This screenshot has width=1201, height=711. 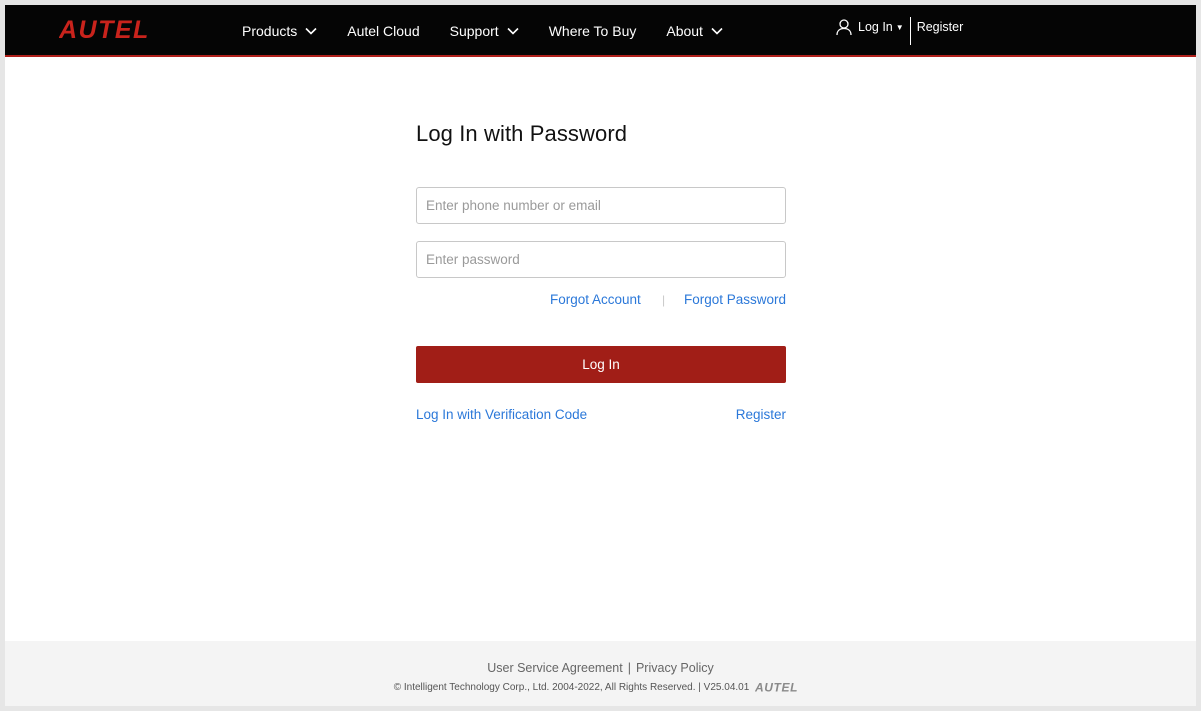 I want to click on forgot-account-link: Forgot Account, so click(x=595, y=299).